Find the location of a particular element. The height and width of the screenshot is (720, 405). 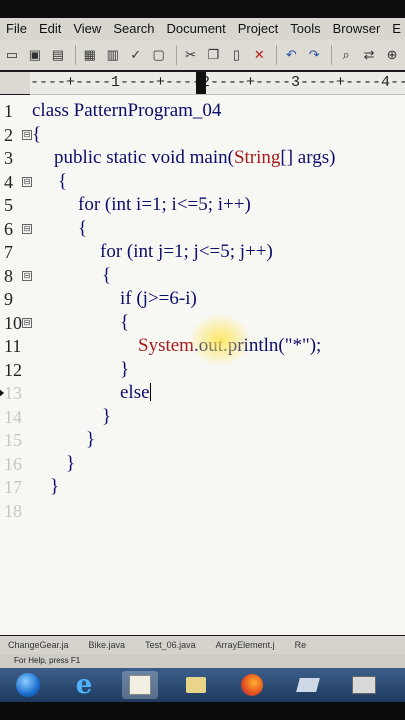

printer-icon is located at coordinates (364, 685).